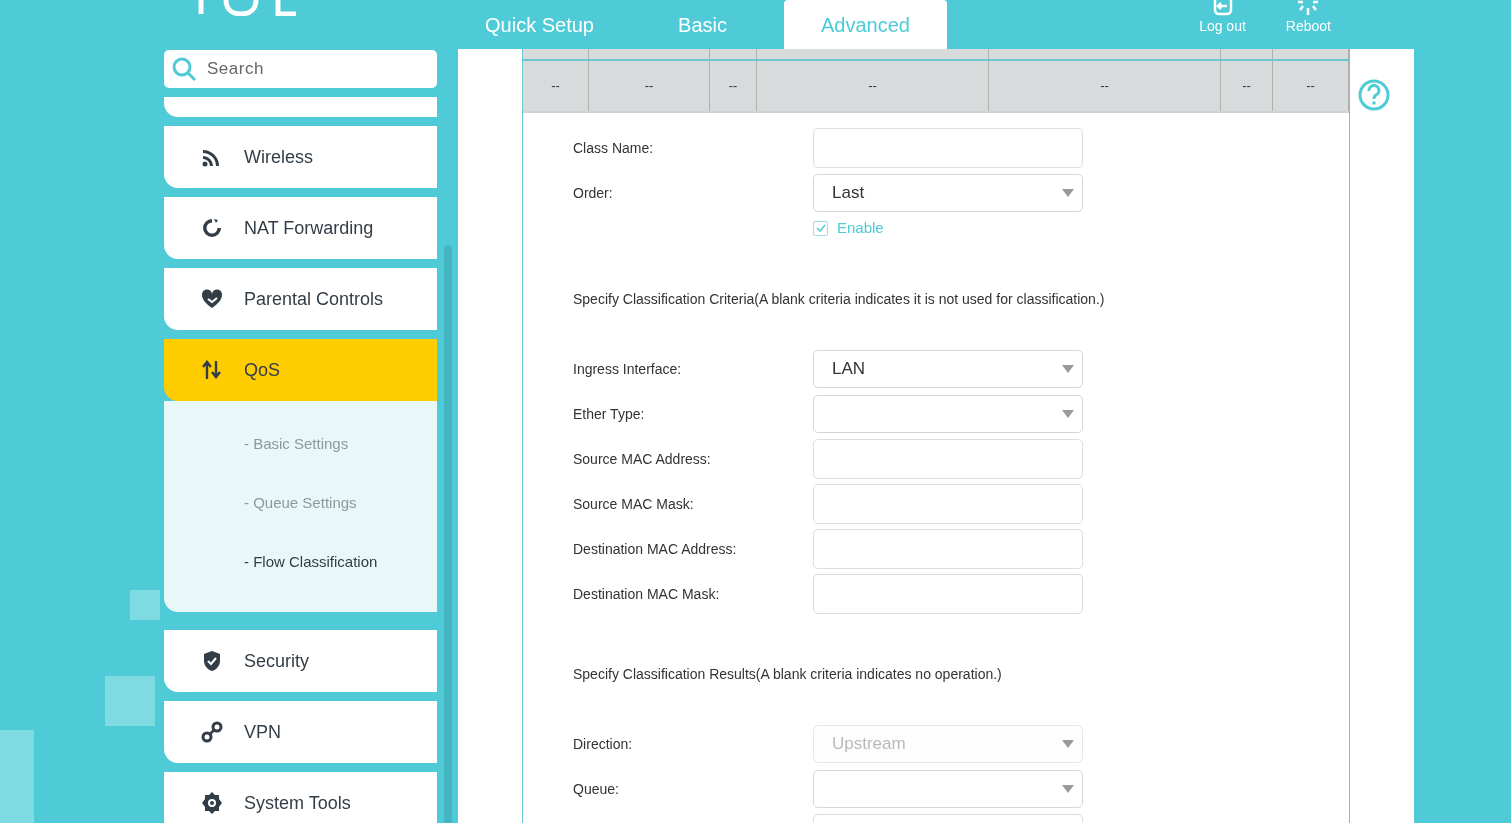 Image resolution: width=1511 pixels, height=823 pixels. I want to click on submenu-item: - Flow Classification, so click(271, 562).